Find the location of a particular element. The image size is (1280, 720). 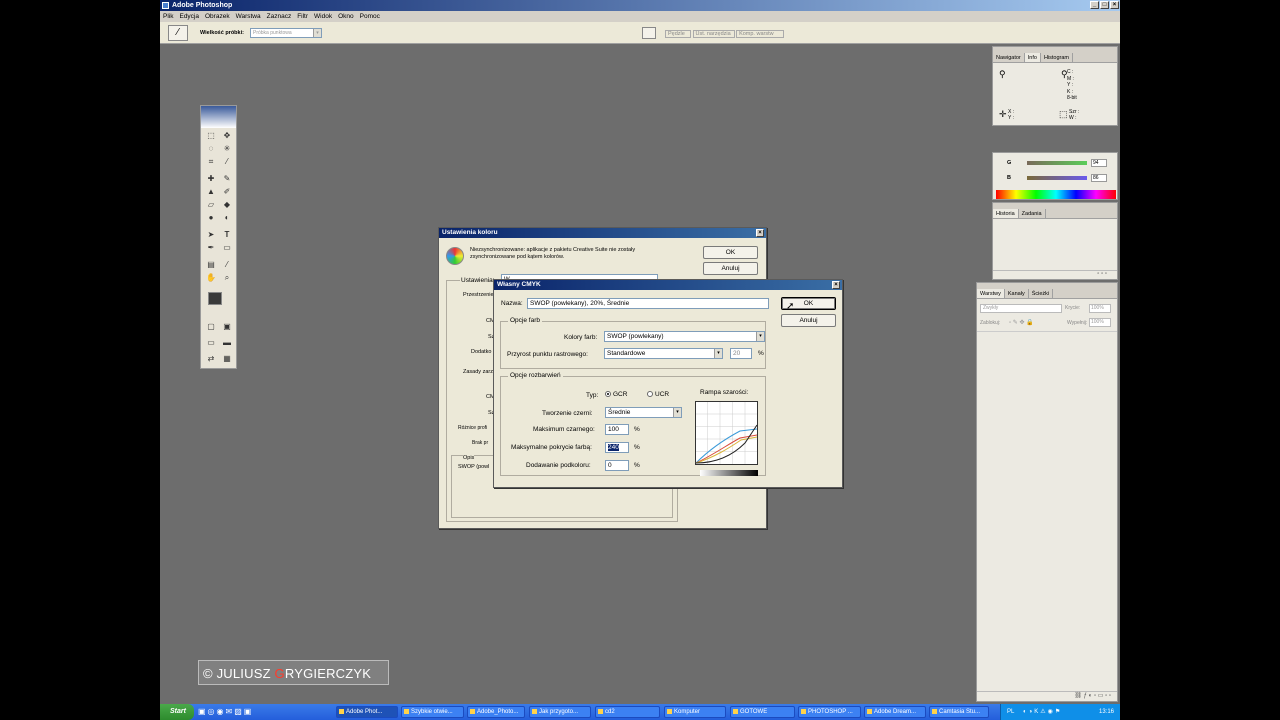

fill-field: 100% is located at coordinates (1100, 322).